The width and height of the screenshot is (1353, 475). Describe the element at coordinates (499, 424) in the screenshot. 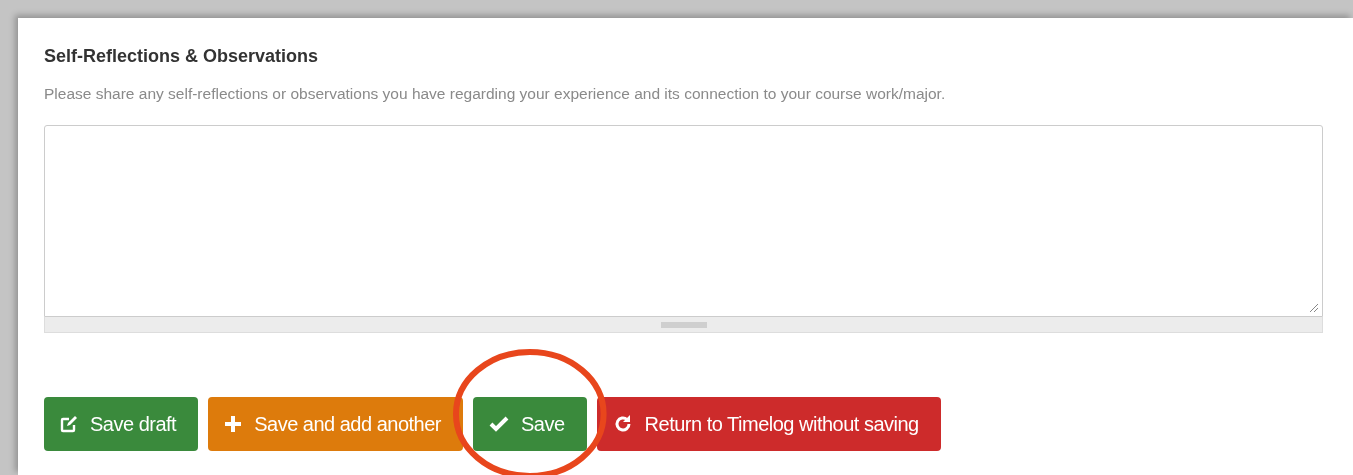

I see `check-icon` at that location.